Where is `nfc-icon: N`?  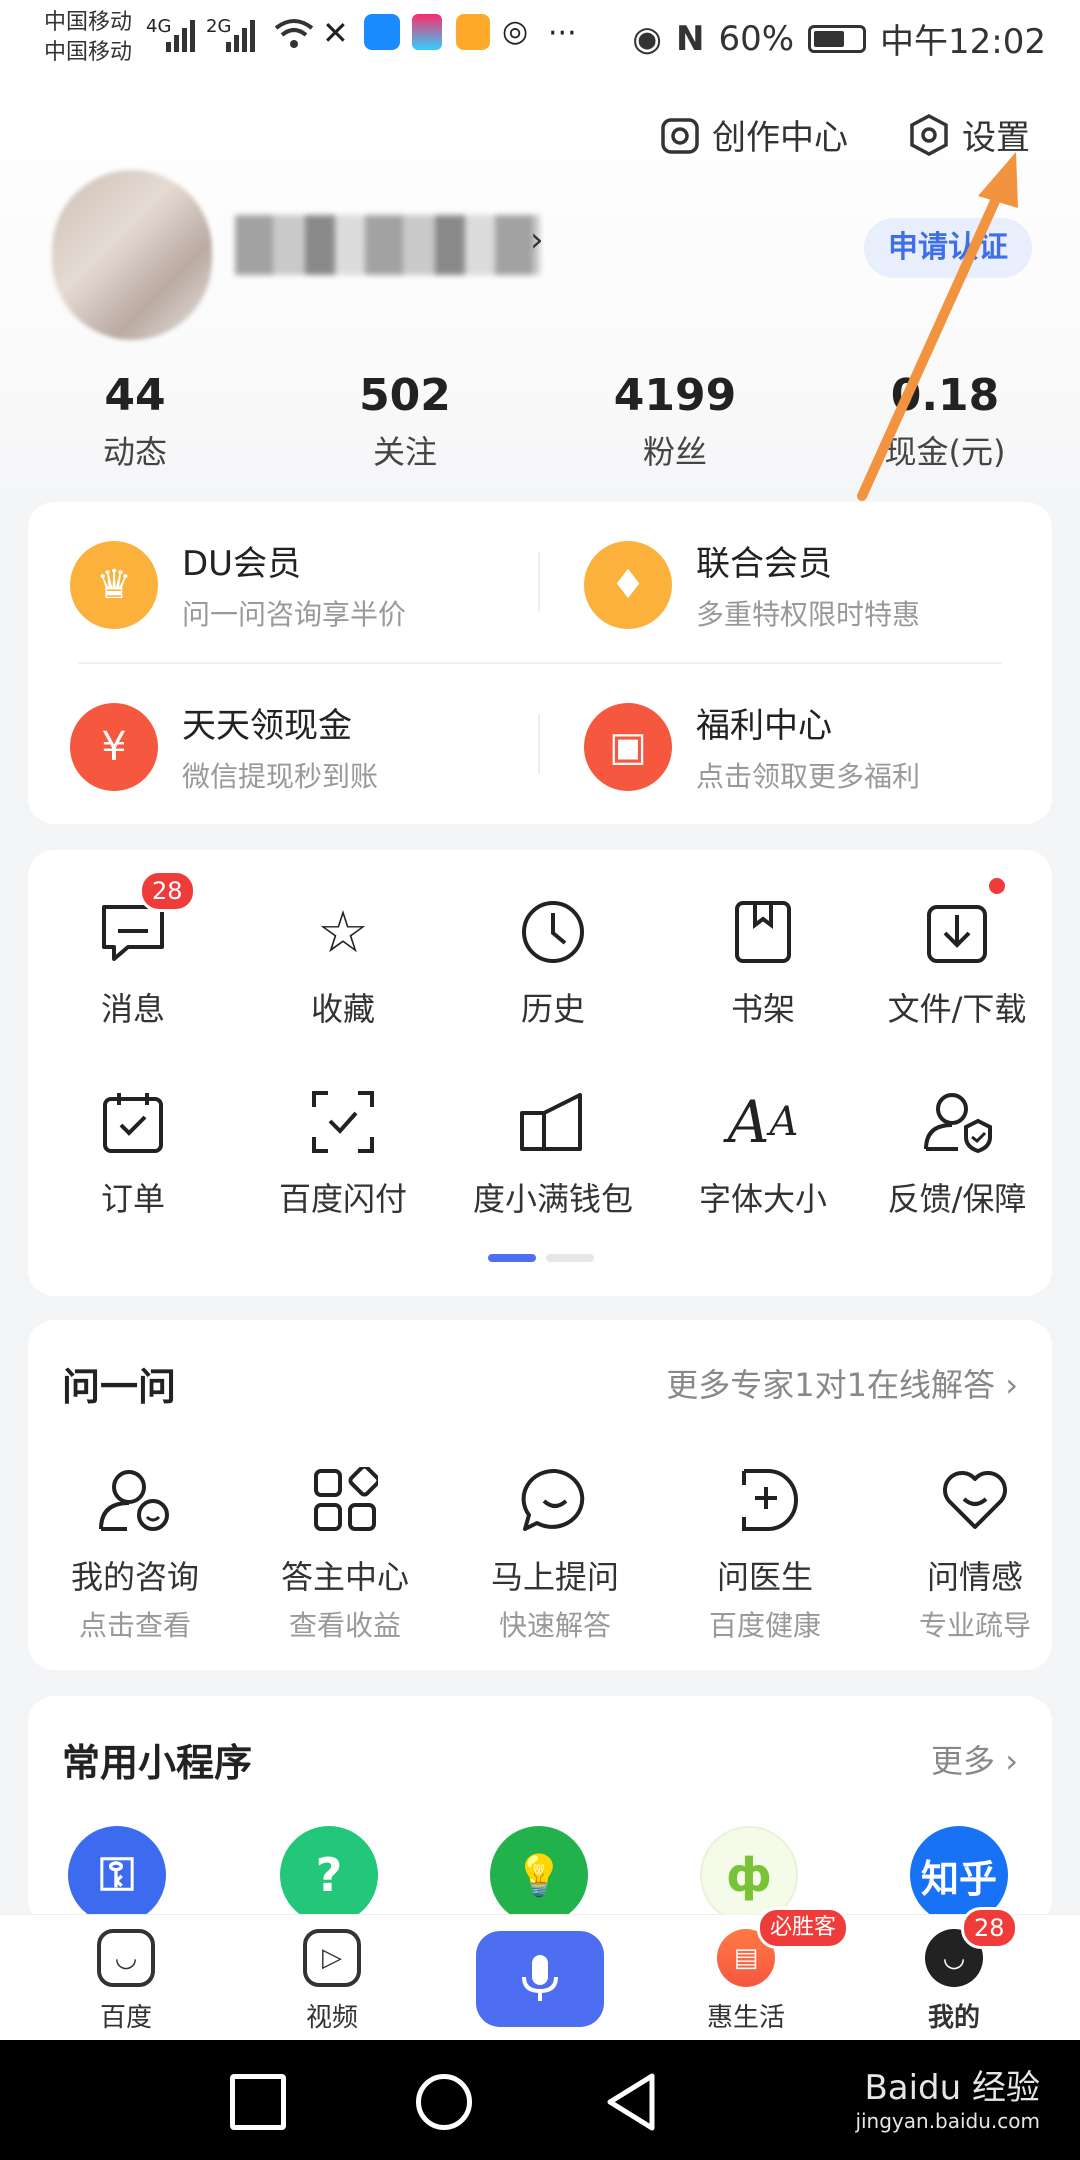
nfc-icon: N is located at coordinates (690, 38).